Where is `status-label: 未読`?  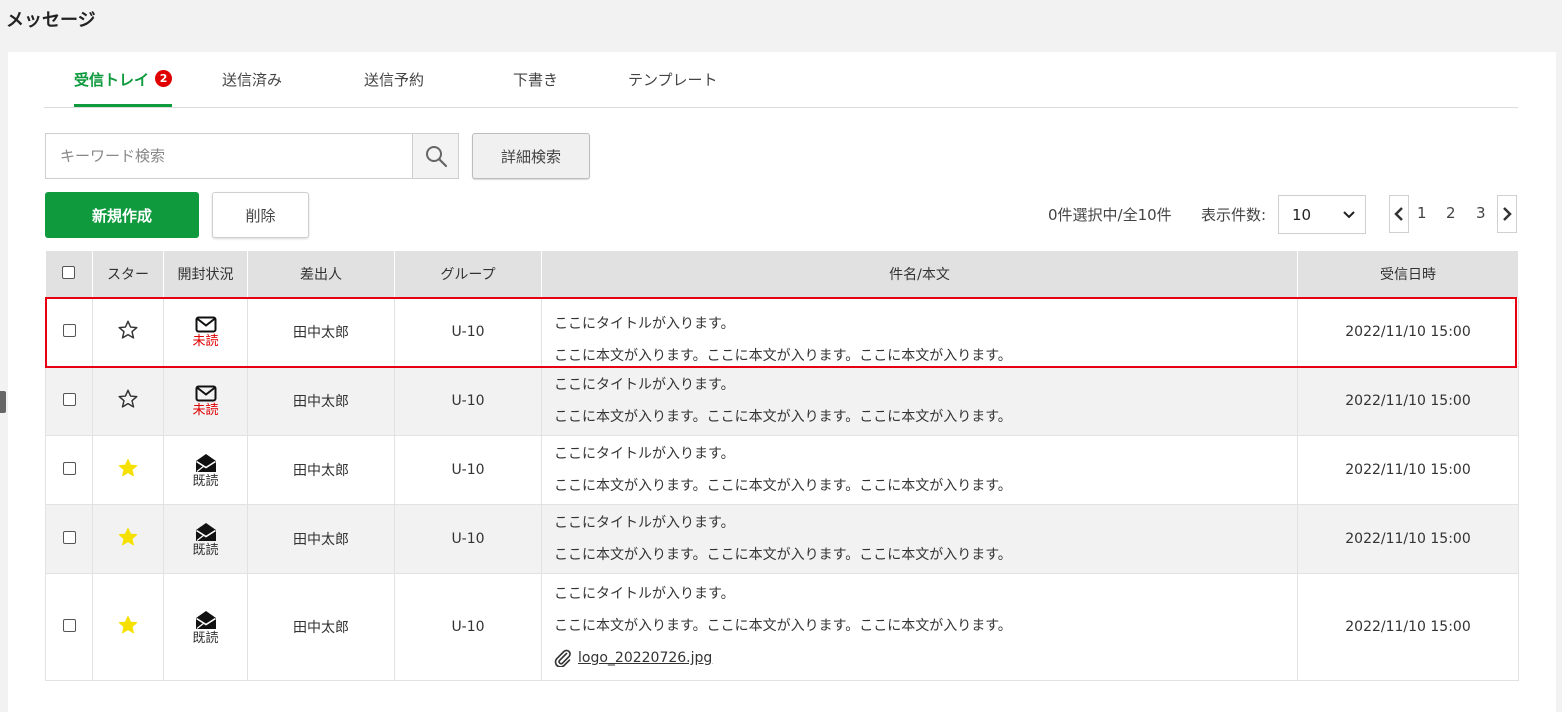 status-label: 未読 is located at coordinates (205, 410).